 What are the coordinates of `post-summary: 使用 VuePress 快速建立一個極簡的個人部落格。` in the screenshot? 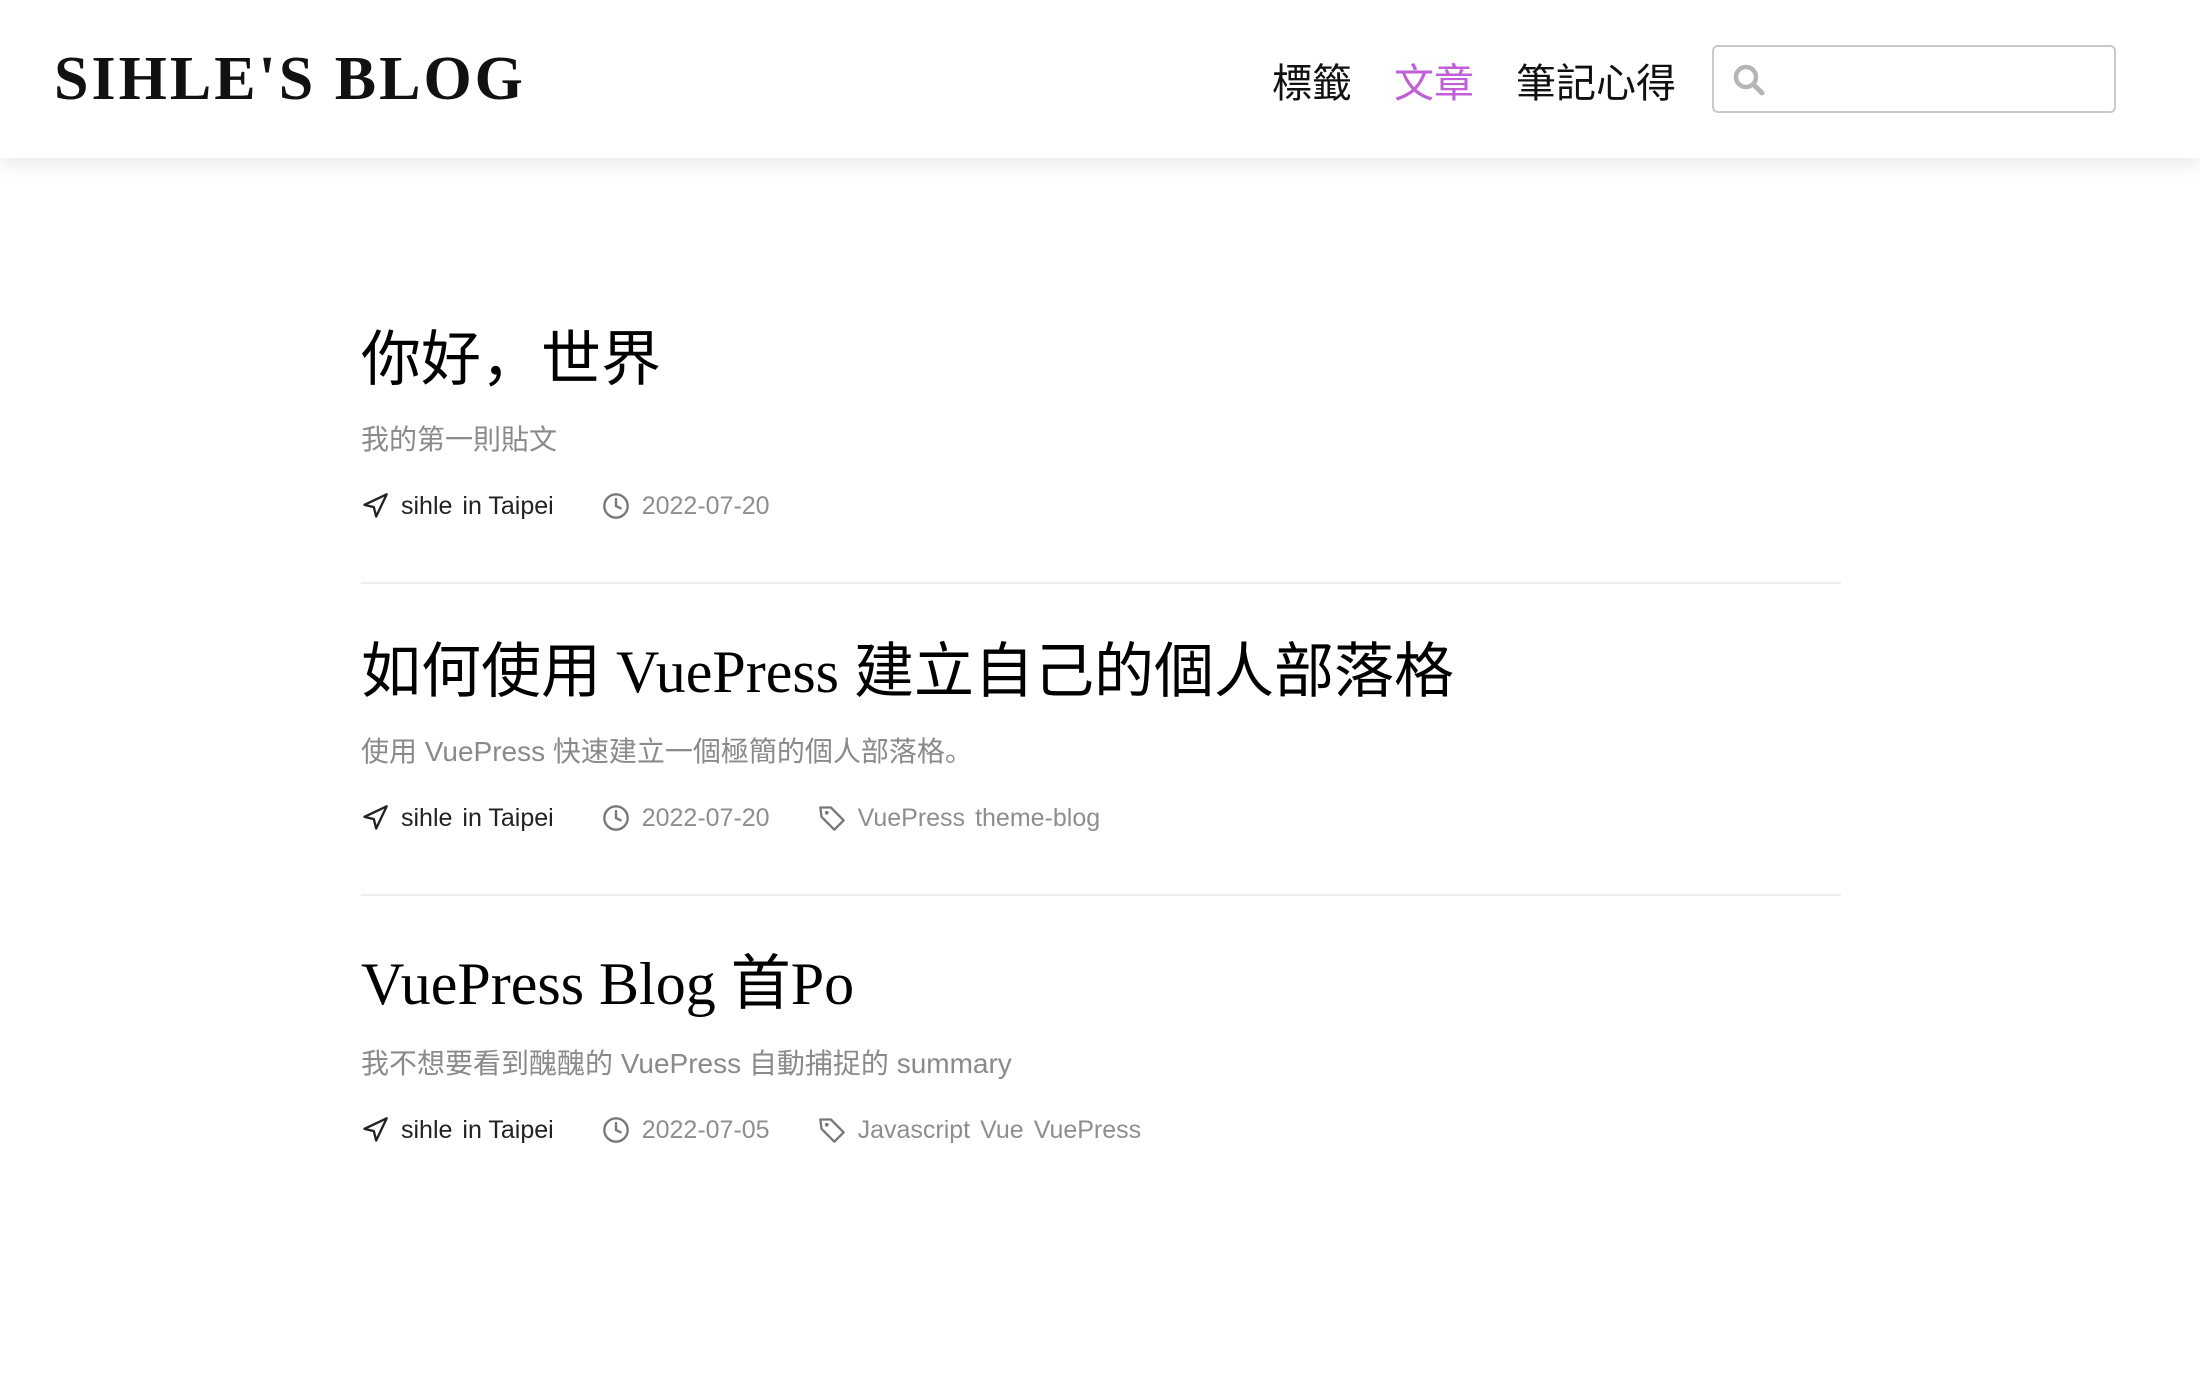 It's located at (667, 751).